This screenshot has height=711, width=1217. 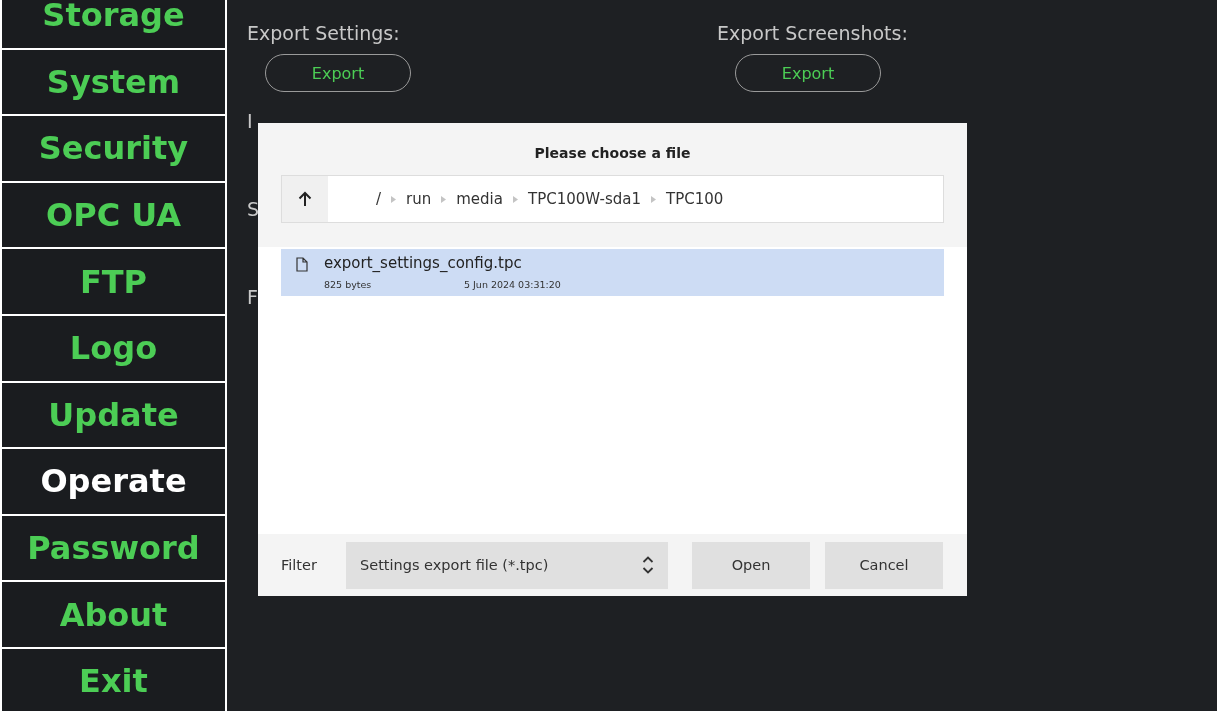 I want to click on breadcrumb-item: /, so click(x=379, y=199).